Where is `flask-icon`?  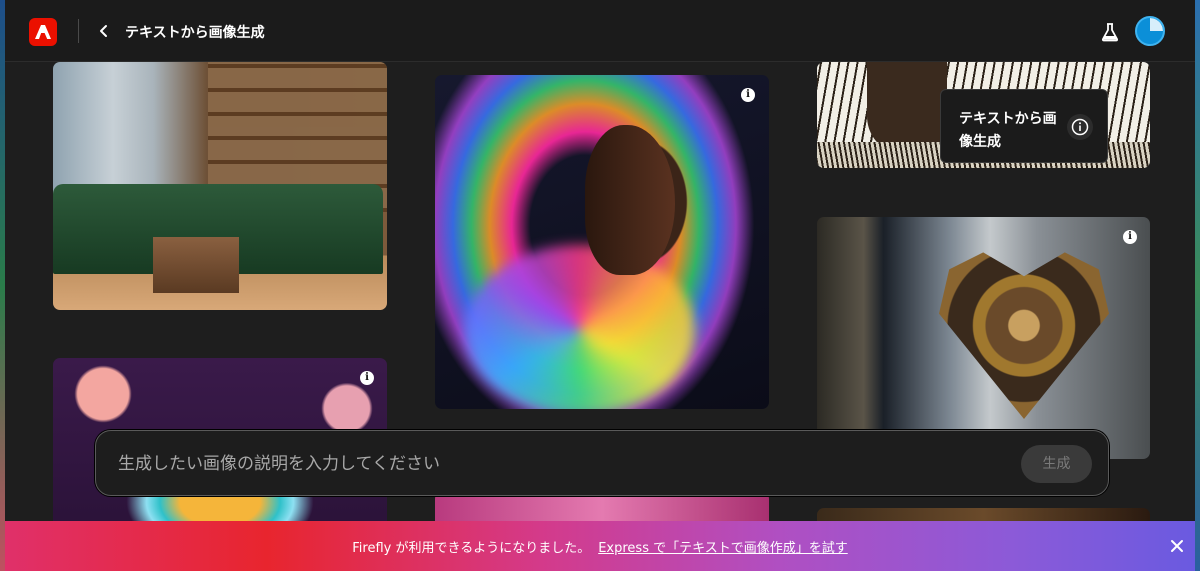 flask-icon is located at coordinates (1110, 32).